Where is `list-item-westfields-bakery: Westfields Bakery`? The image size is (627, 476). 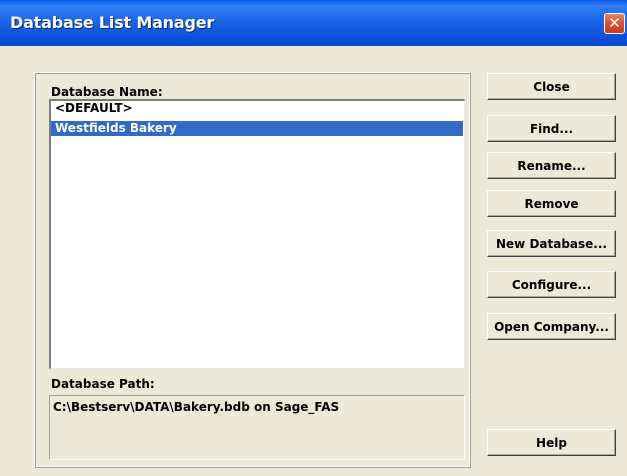 list-item-westfields-bakery: Westfields Bakery is located at coordinates (257, 128).